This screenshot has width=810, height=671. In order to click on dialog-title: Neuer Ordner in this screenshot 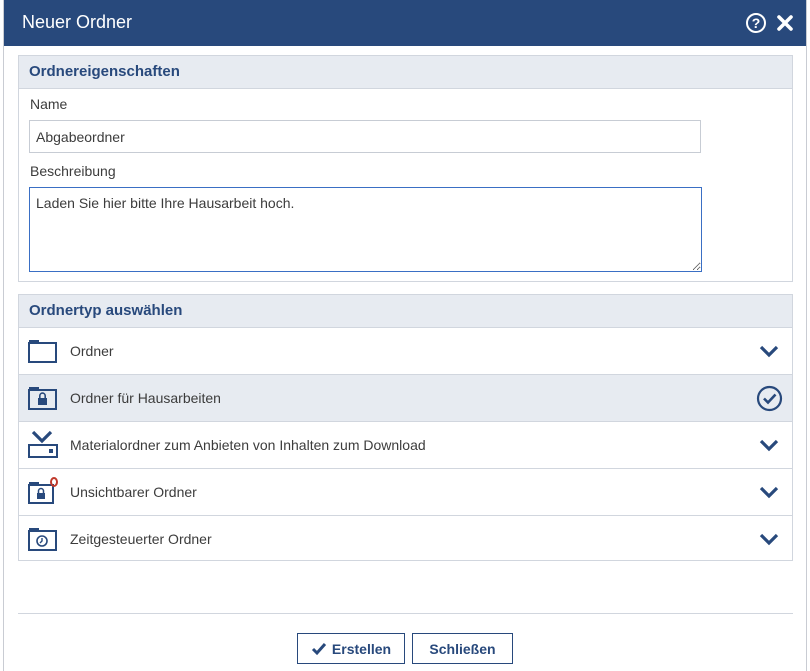, I will do `click(77, 22)`.